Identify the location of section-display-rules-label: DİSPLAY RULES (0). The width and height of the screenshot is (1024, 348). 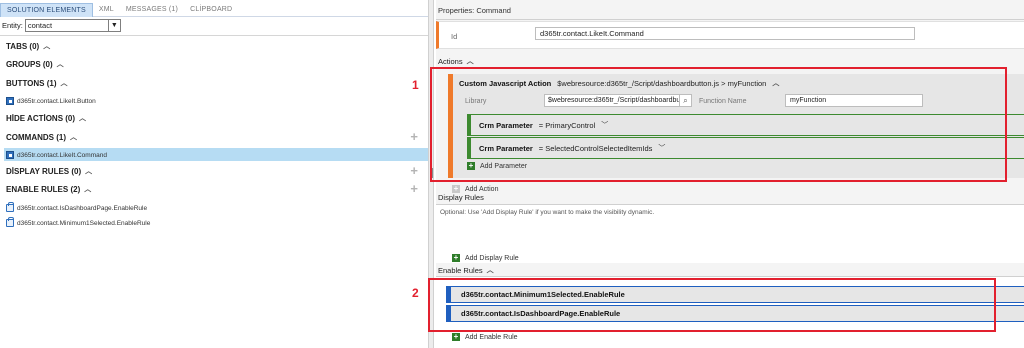
(44, 171).